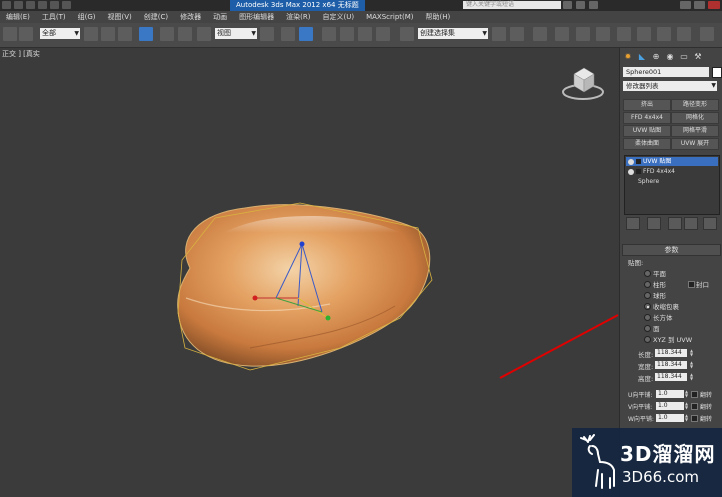  What do you see at coordinates (685, 5) in the screenshot?
I see `minimize-icon` at bounding box center [685, 5].